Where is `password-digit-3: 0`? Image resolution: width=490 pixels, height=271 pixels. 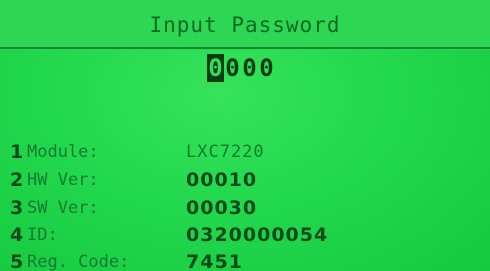
password-digit-3: 0 is located at coordinates (249, 68).